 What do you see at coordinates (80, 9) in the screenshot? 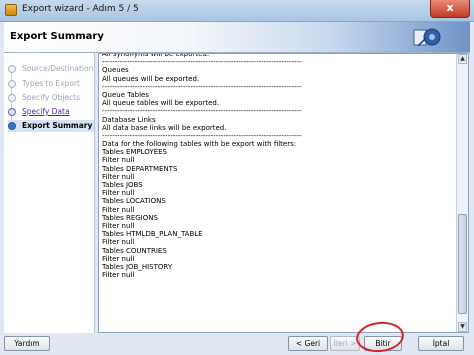
I see `window-title: Export wizard - Adım 5 / 5` at bounding box center [80, 9].